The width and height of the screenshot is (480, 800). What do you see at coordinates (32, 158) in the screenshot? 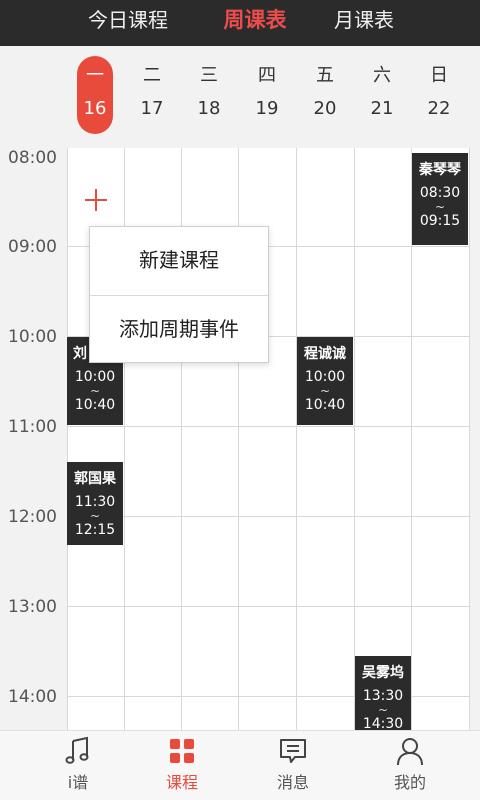
I see `time-label: 08:00` at bounding box center [32, 158].